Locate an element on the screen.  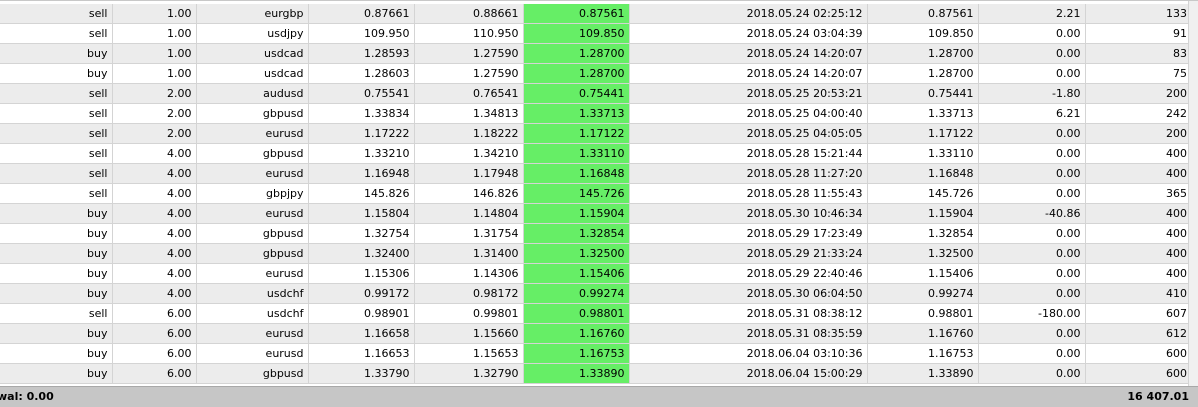
cell-tp: 1.27590 is located at coordinates (469, 73).